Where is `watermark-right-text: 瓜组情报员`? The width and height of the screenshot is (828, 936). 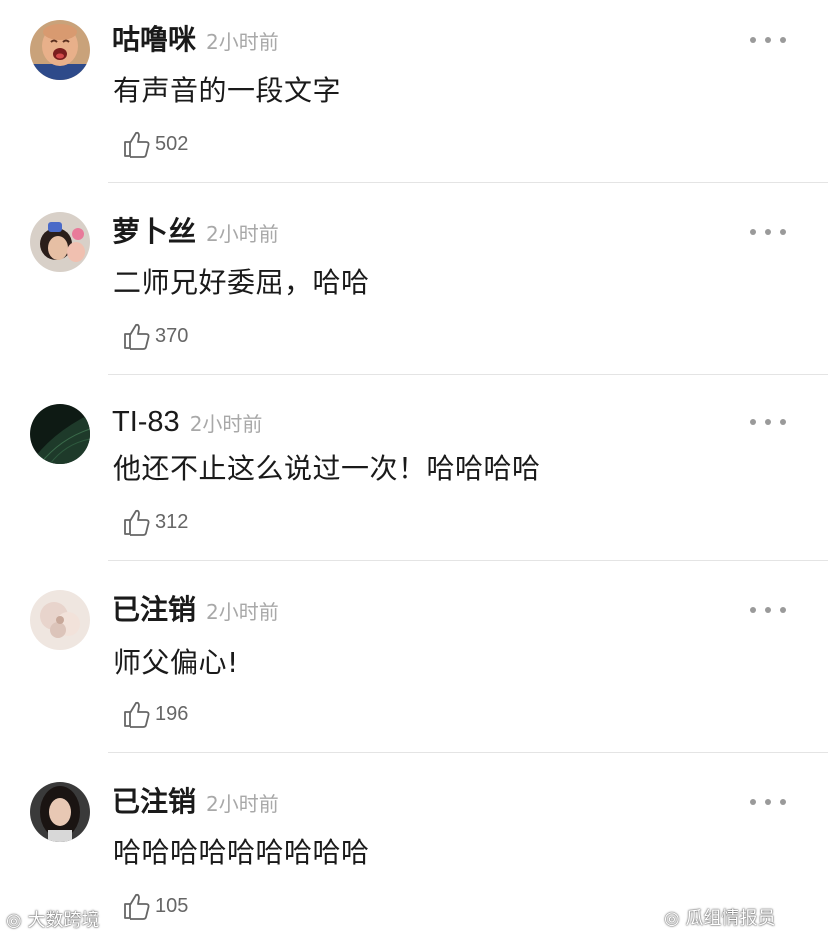 watermark-right-text: 瓜组情报员 is located at coordinates (730, 918).